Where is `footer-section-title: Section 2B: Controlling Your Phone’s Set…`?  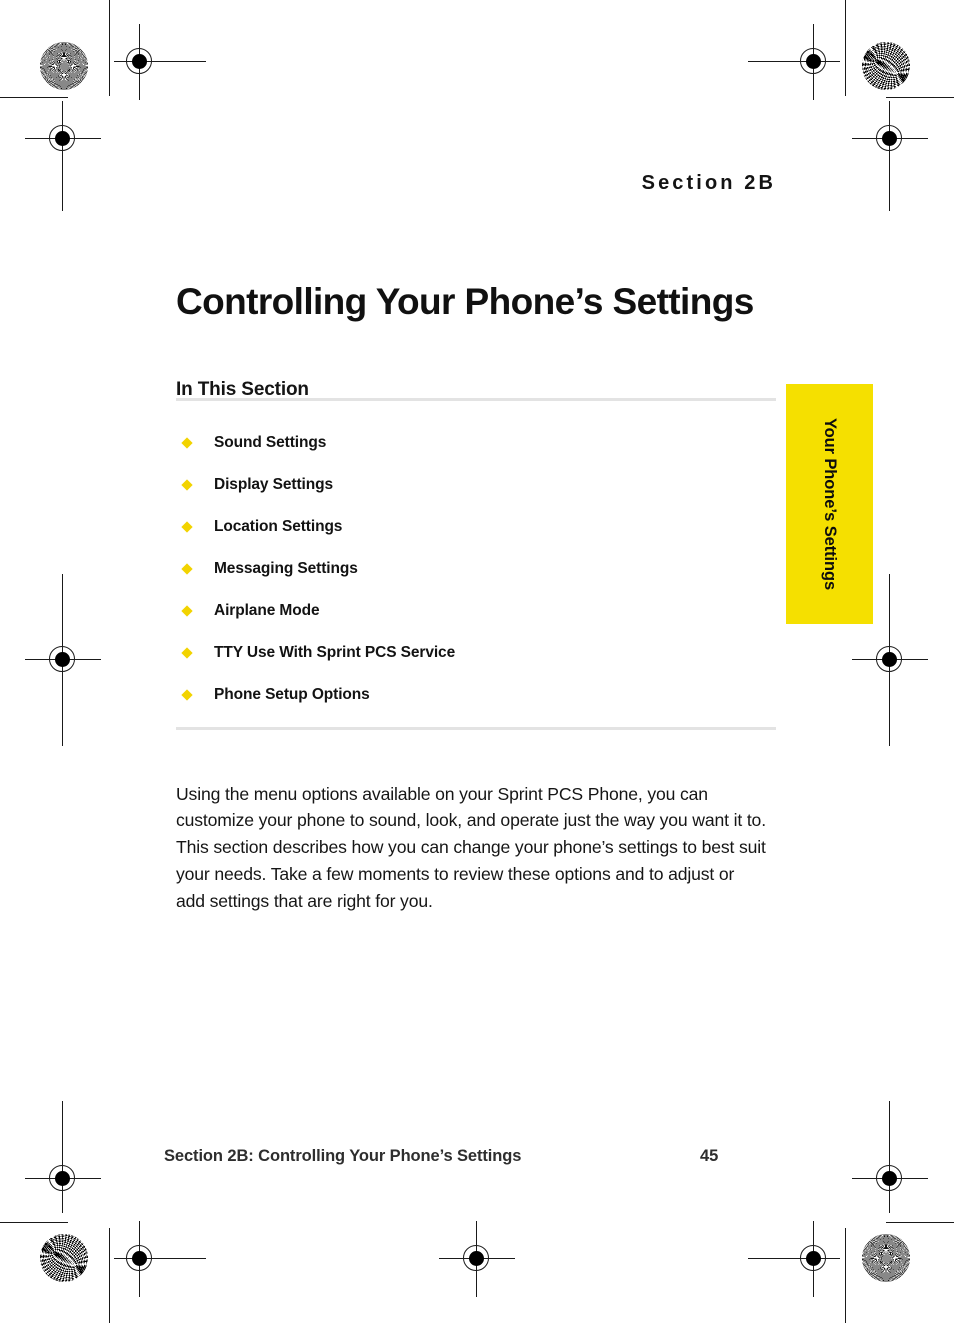 footer-section-title: Section 2B: Controlling Your Phone’s Set… is located at coordinates (343, 1156).